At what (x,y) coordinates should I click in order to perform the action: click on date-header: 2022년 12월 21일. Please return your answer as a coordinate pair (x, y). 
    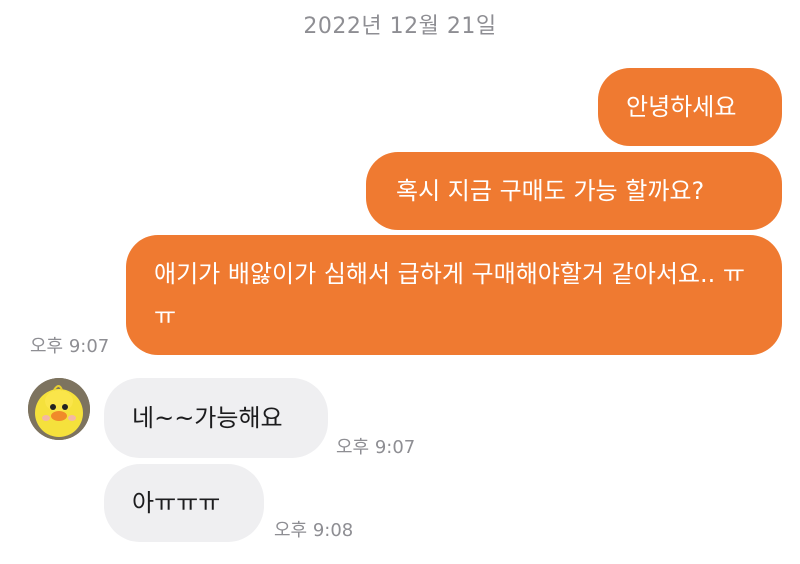
    Looking at the image, I should click on (400, 26).